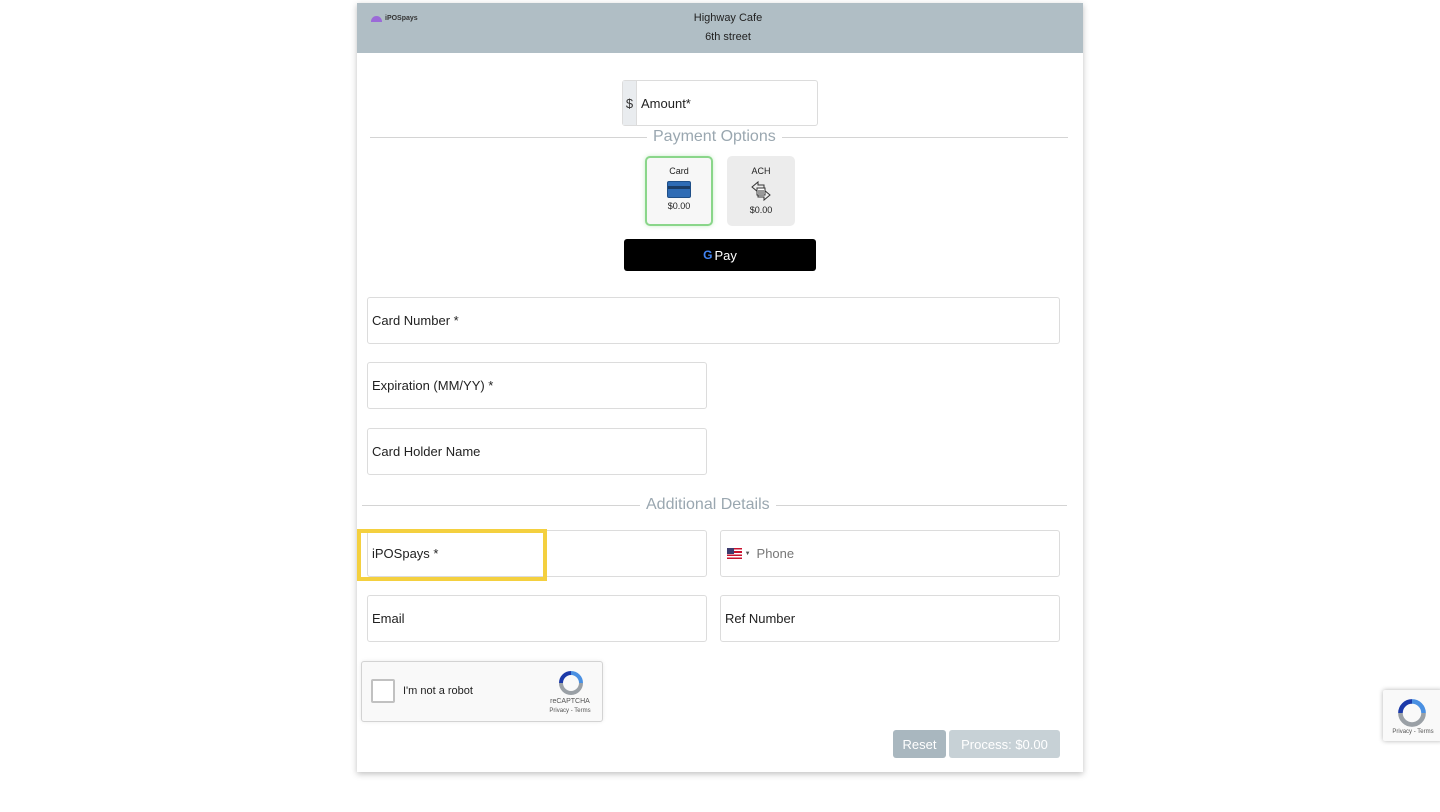 This screenshot has width=1440, height=812. What do you see at coordinates (907, 553) in the screenshot?
I see `phone-input` at bounding box center [907, 553].